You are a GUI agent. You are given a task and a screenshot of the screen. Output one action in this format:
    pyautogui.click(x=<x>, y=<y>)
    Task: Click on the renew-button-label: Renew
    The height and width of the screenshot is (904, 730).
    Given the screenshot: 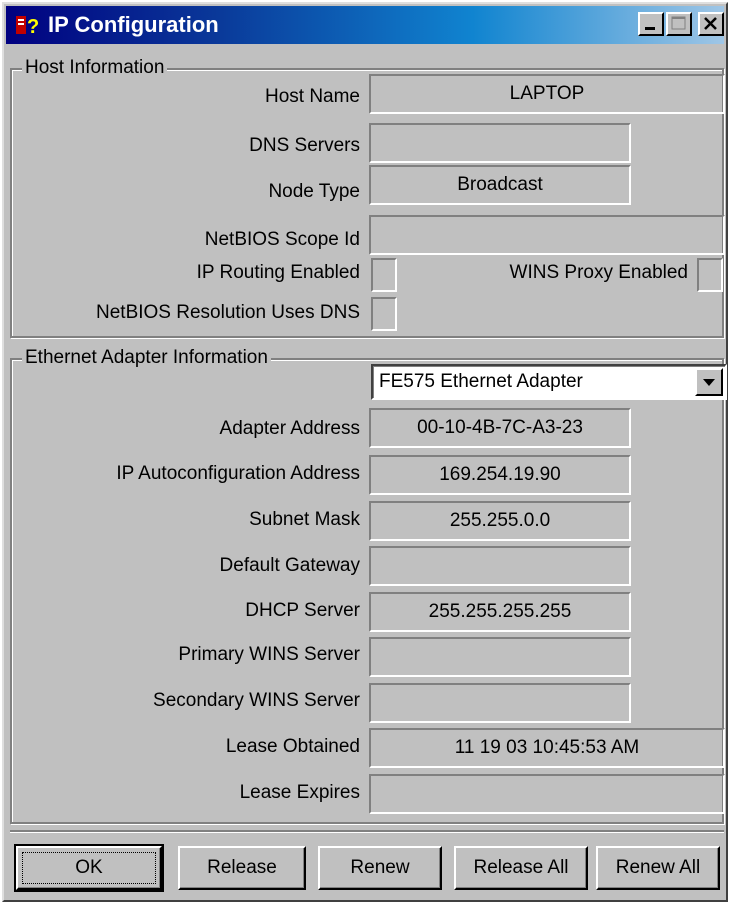 What is the action you would take?
    pyautogui.click(x=380, y=867)
    